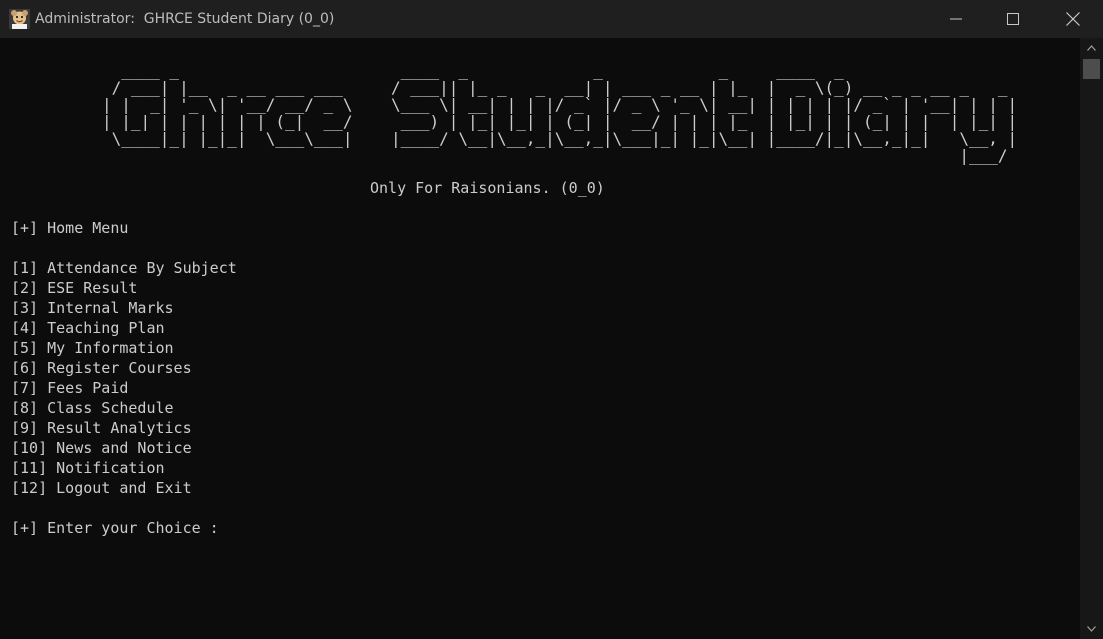  What do you see at coordinates (115, 528) in the screenshot?
I see `choice-prompt: [+] Enter your Choice :` at bounding box center [115, 528].